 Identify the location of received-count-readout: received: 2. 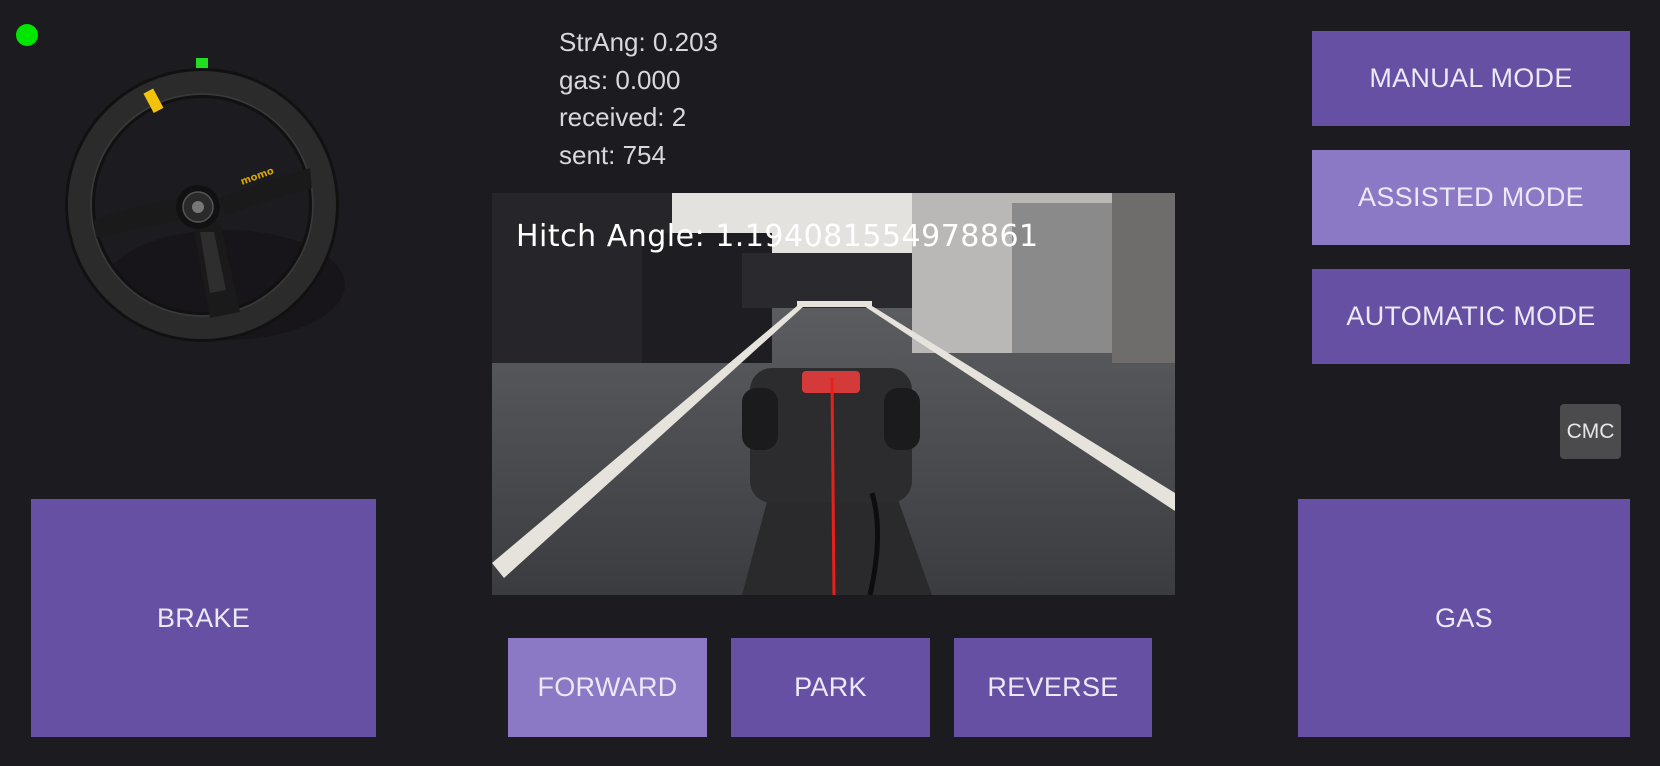
(623, 117).